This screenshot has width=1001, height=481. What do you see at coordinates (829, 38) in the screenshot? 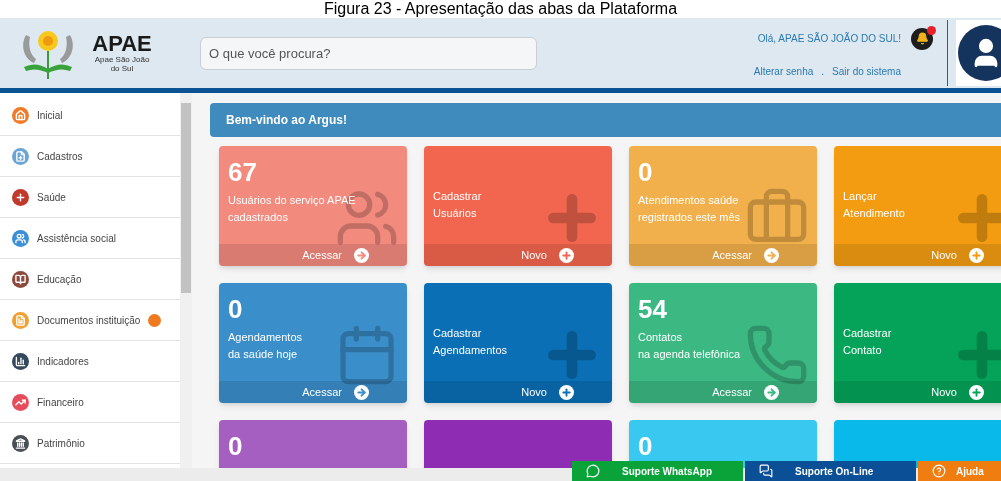
I see `greeting-text: Olá, APAE SÃO JOÃO DO SUL!` at bounding box center [829, 38].